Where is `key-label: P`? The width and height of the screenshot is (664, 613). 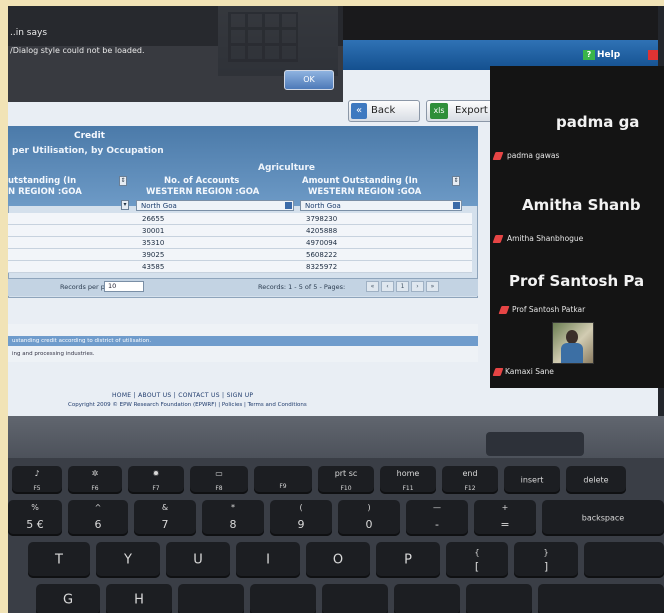 key-label: P is located at coordinates (408, 560).